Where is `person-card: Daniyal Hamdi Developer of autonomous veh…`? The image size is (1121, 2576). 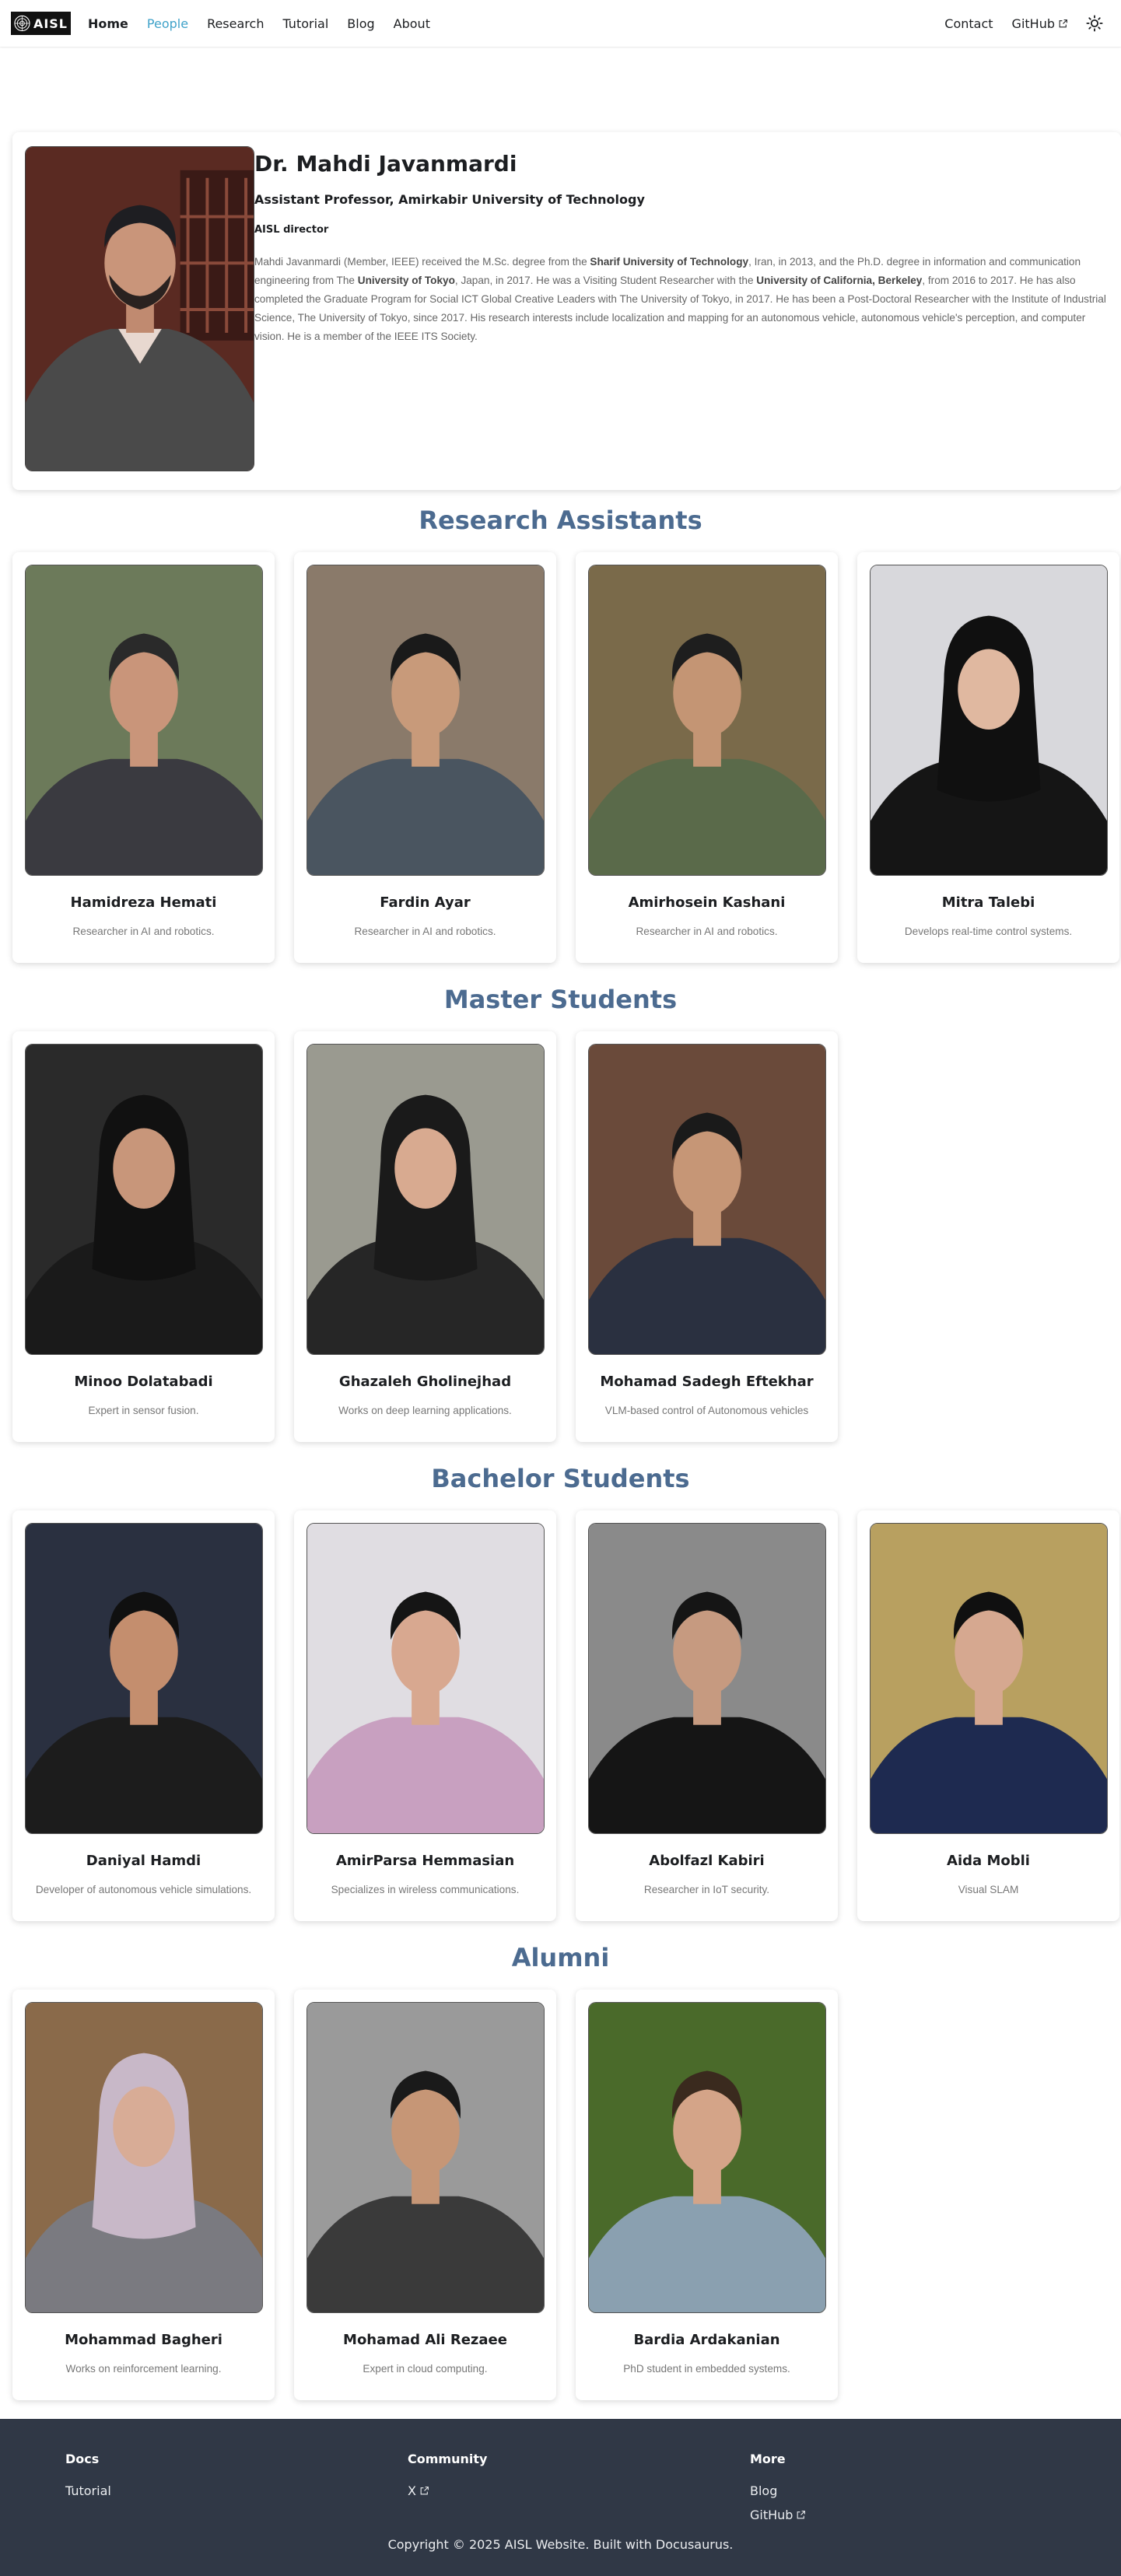
person-card: Daniyal Hamdi Developer of autonomous veh… is located at coordinates (143, 1716).